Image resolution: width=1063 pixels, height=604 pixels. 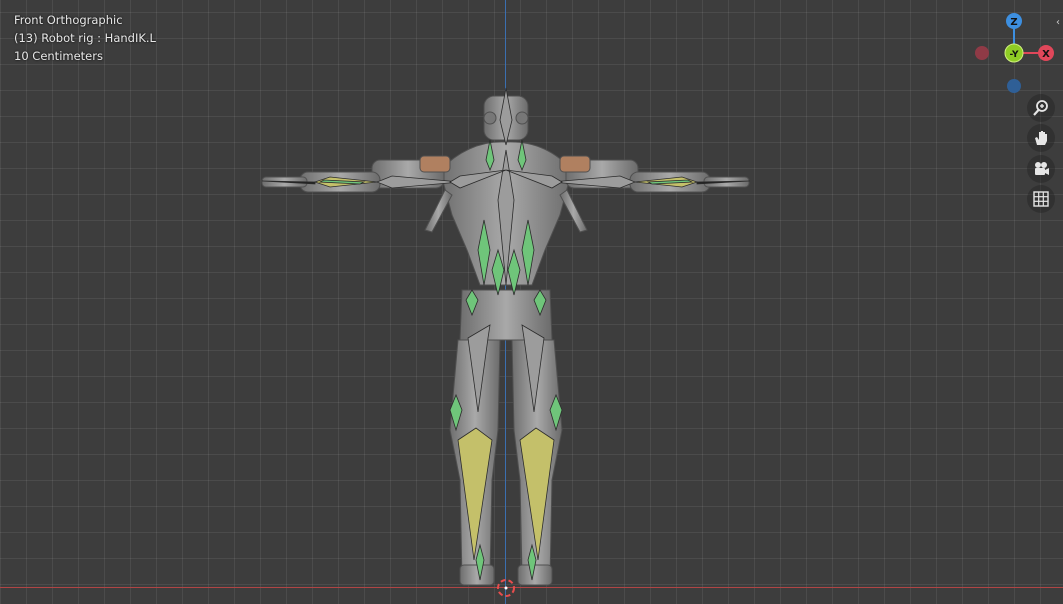 What do you see at coordinates (58, 56) in the screenshot?
I see `grid-scale-label: 10 Centimeters` at bounding box center [58, 56].